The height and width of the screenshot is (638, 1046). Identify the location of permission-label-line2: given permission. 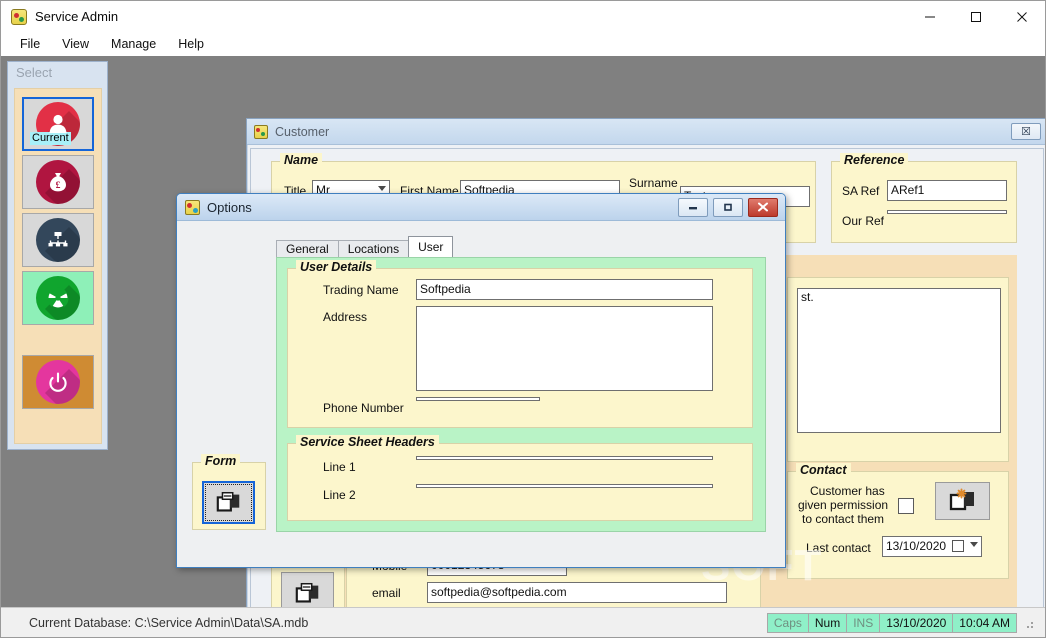
(843, 505).